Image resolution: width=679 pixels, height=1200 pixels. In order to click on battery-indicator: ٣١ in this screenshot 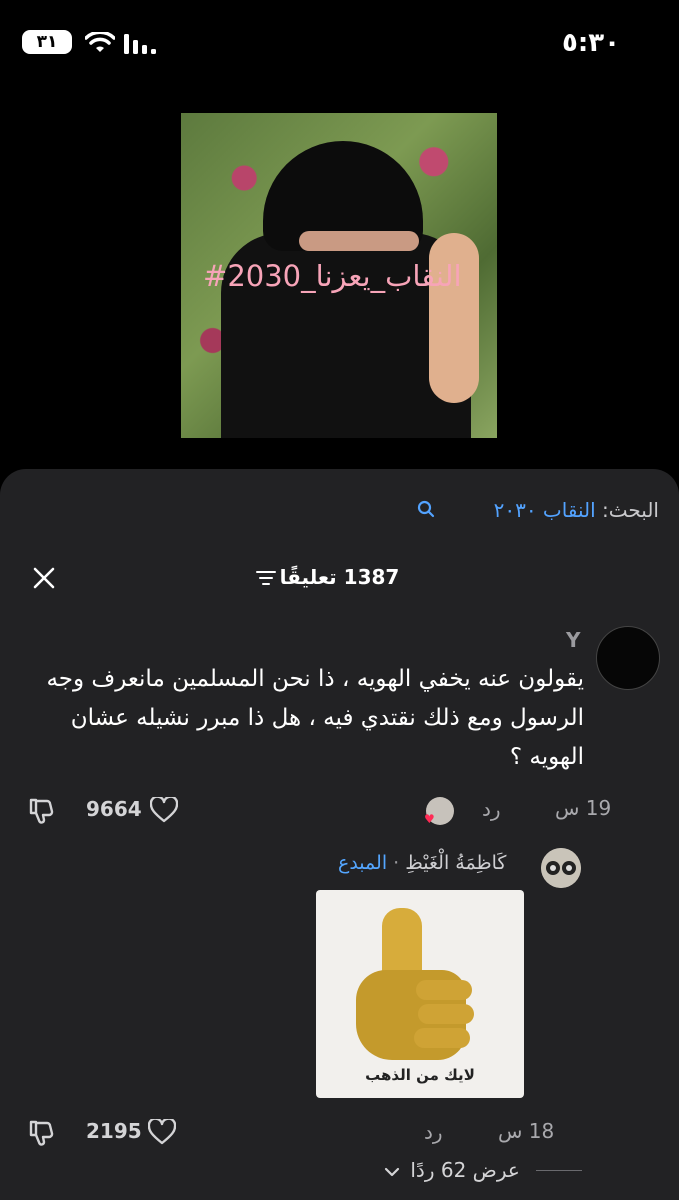, I will do `click(47, 42)`.